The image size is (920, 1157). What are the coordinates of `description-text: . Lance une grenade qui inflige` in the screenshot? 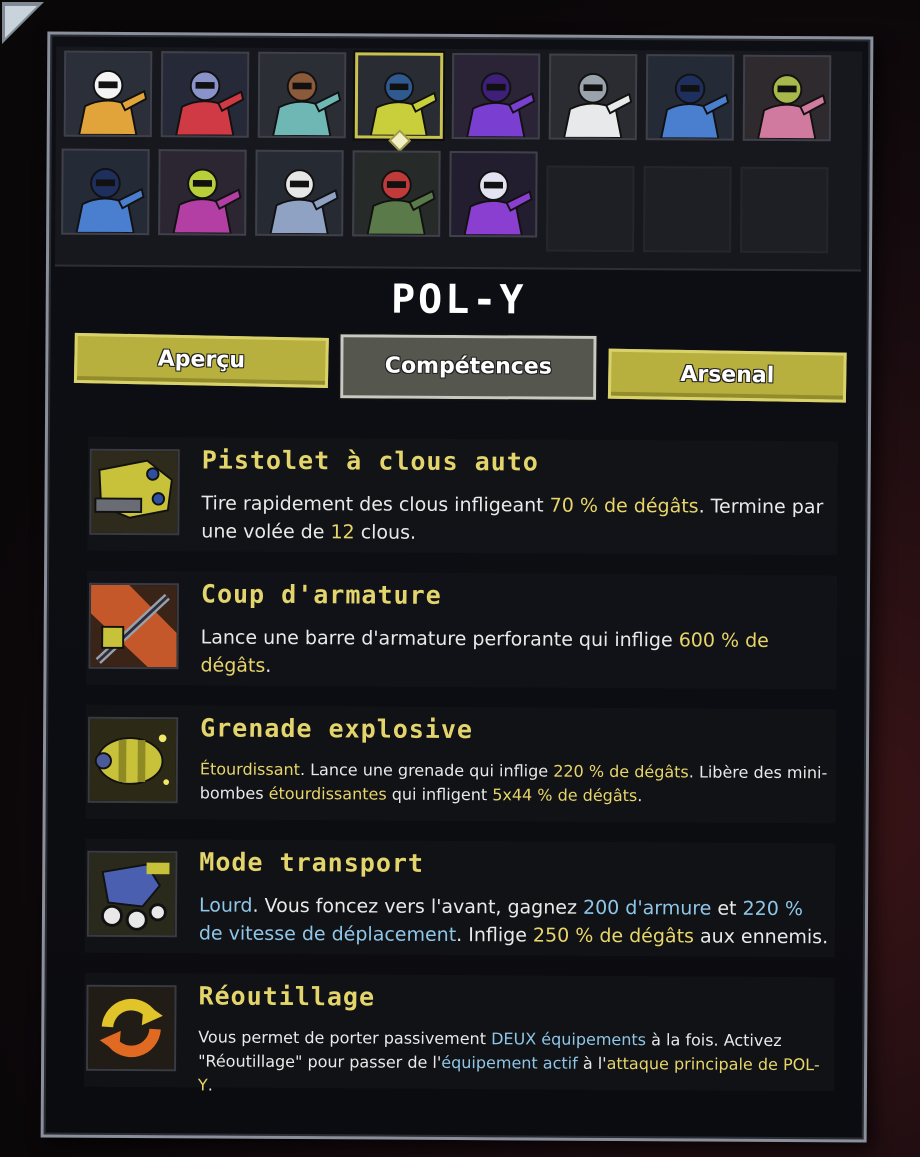 It's located at (426, 770).